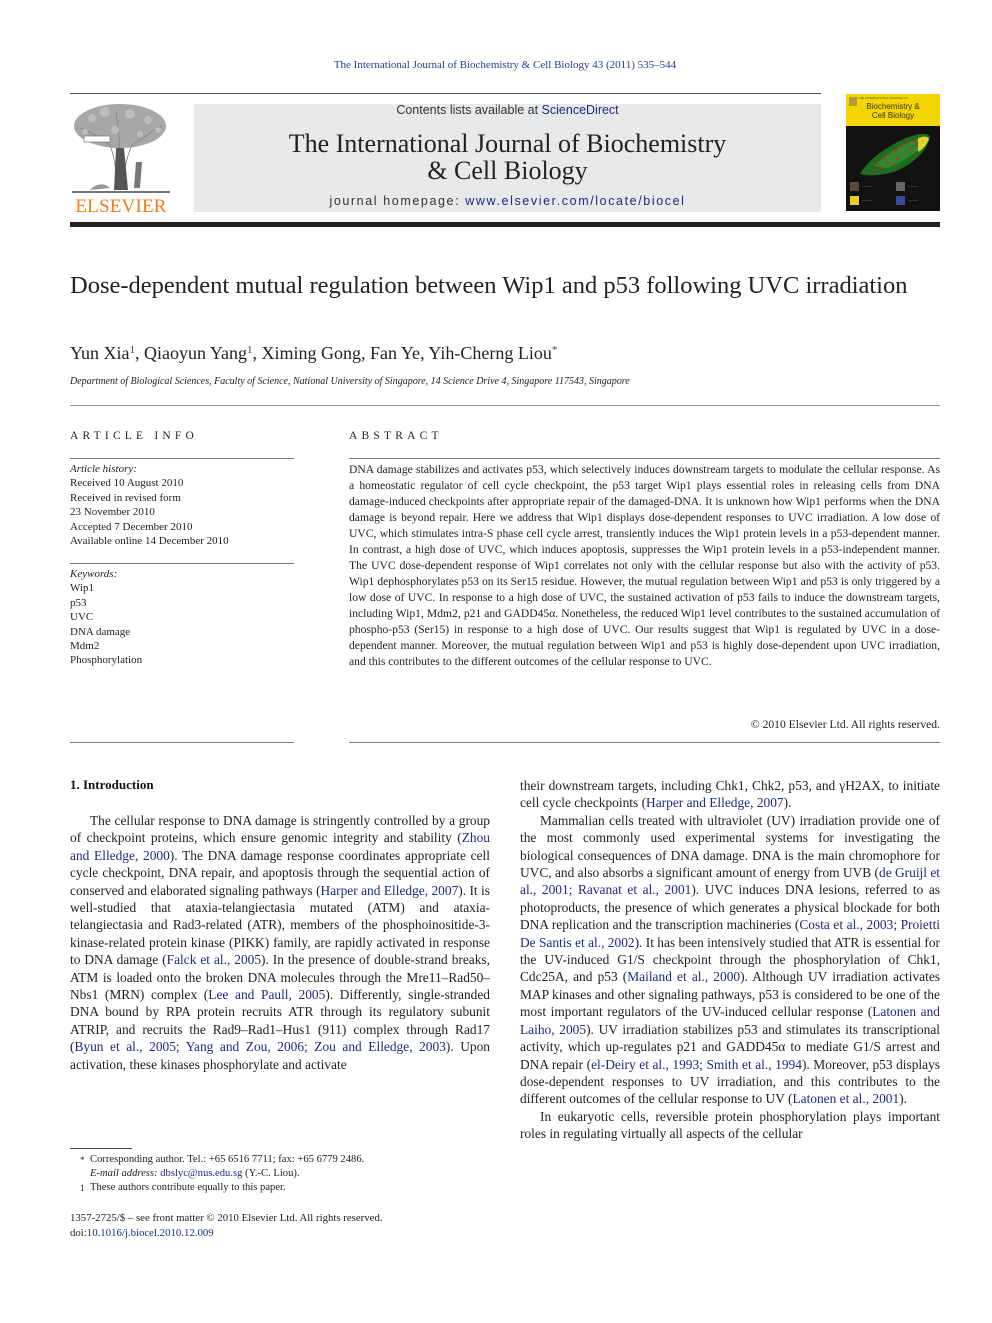 This screenshot has height=1323, width=992. I want to click on contents-prefix: Contents lists available at, so click(469, 110).